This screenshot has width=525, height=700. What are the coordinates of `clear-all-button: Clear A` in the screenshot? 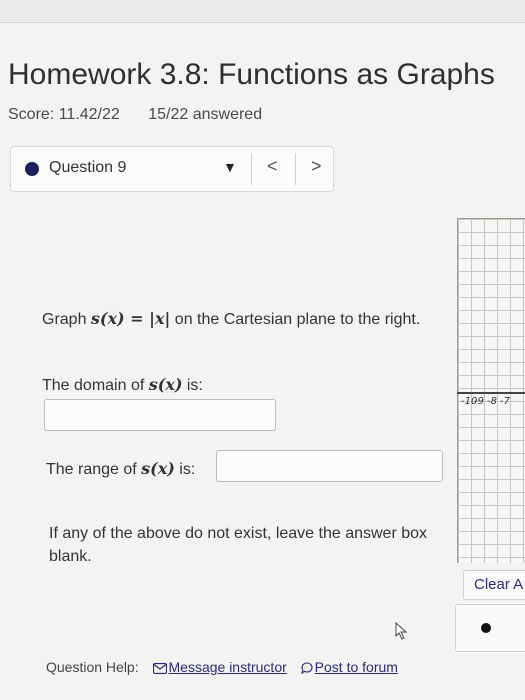 It's located at (494, 585).